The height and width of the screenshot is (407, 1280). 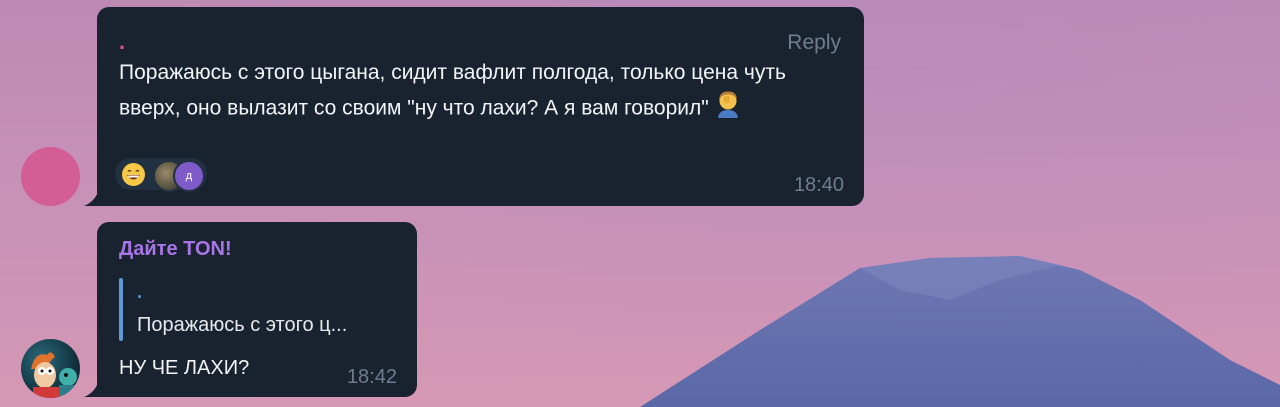 What do you see at coordinates (189, 176) in the screenshot?
I see `reactor-avatar: д` at bounding box center [189, 176].